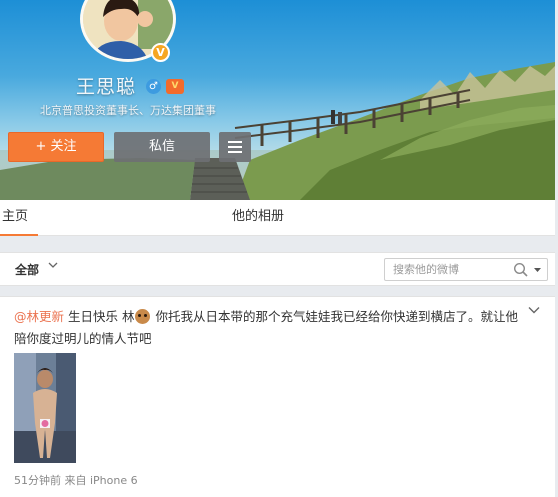 The height and width of the screenshot is (497, 558). Describe the element at coordinates (53, 266) in the screenshot. I see `chevron-down-icon` at that location.